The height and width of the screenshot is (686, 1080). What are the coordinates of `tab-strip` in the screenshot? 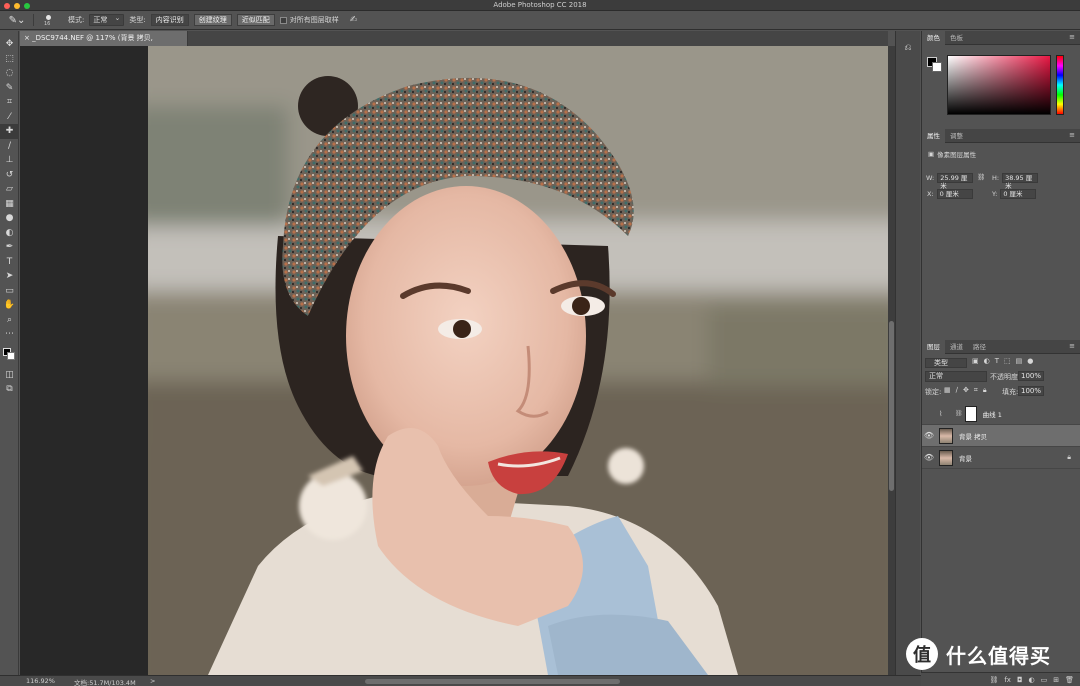 It's located at (538, 38).